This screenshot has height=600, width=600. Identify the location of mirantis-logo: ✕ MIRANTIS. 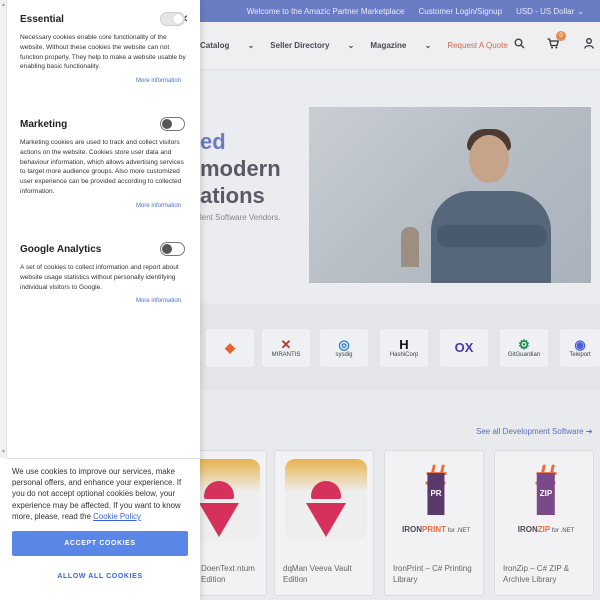
(286, 348).